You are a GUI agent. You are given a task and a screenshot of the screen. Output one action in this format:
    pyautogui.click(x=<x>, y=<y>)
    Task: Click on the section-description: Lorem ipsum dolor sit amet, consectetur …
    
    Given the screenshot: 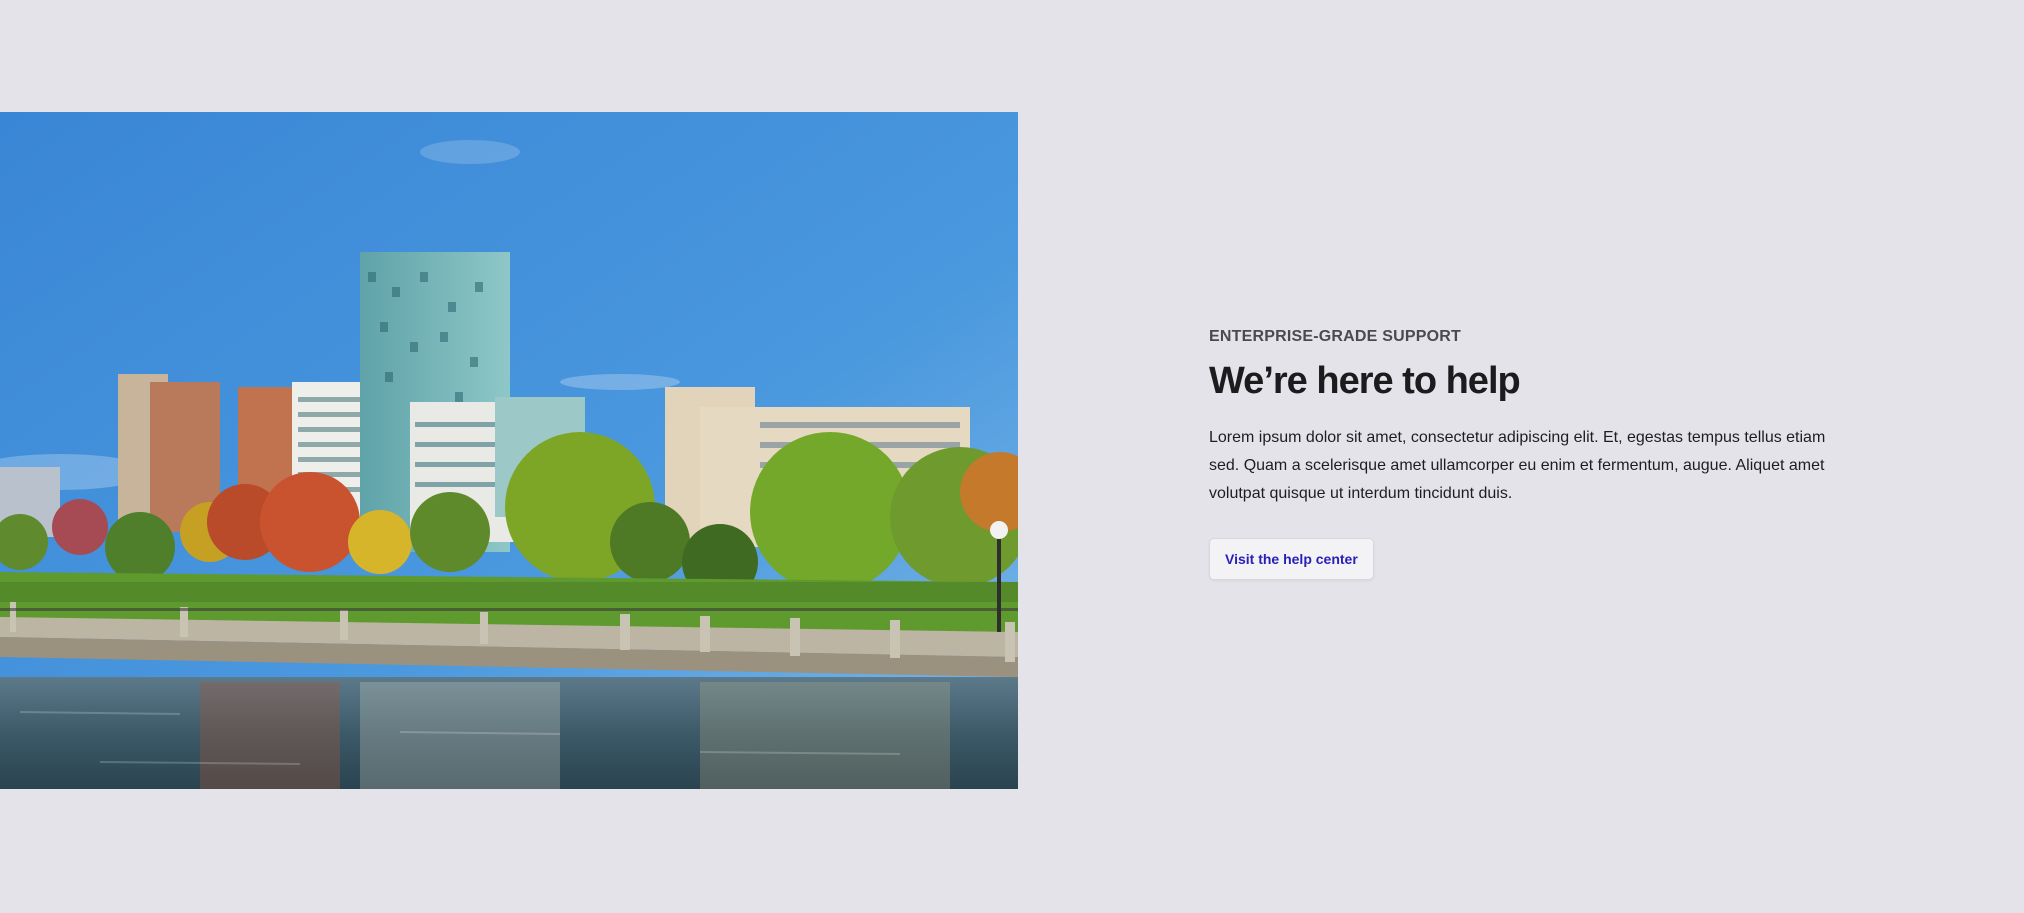 What is the action you would take?
    pyautogui.click(x=1517, y=465)
    